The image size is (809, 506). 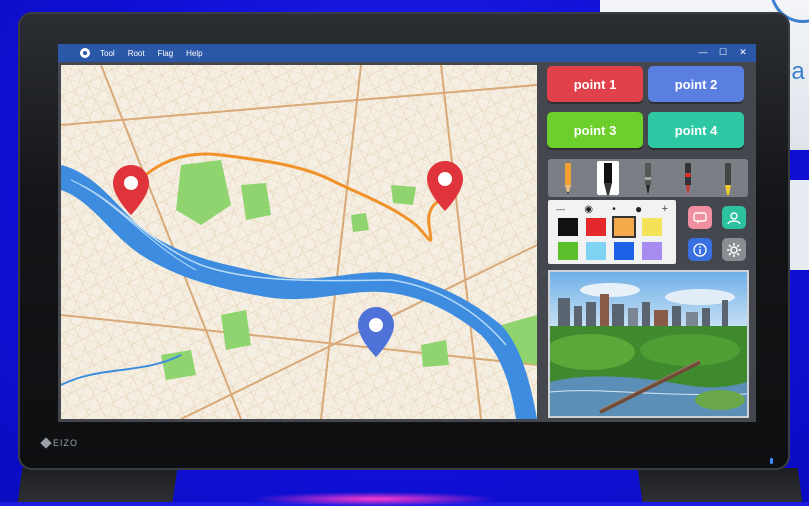 What do you see at coordinates (703, 52) in the screenshot?
I see `minimize-button: —` at bounding box center [703, 52].